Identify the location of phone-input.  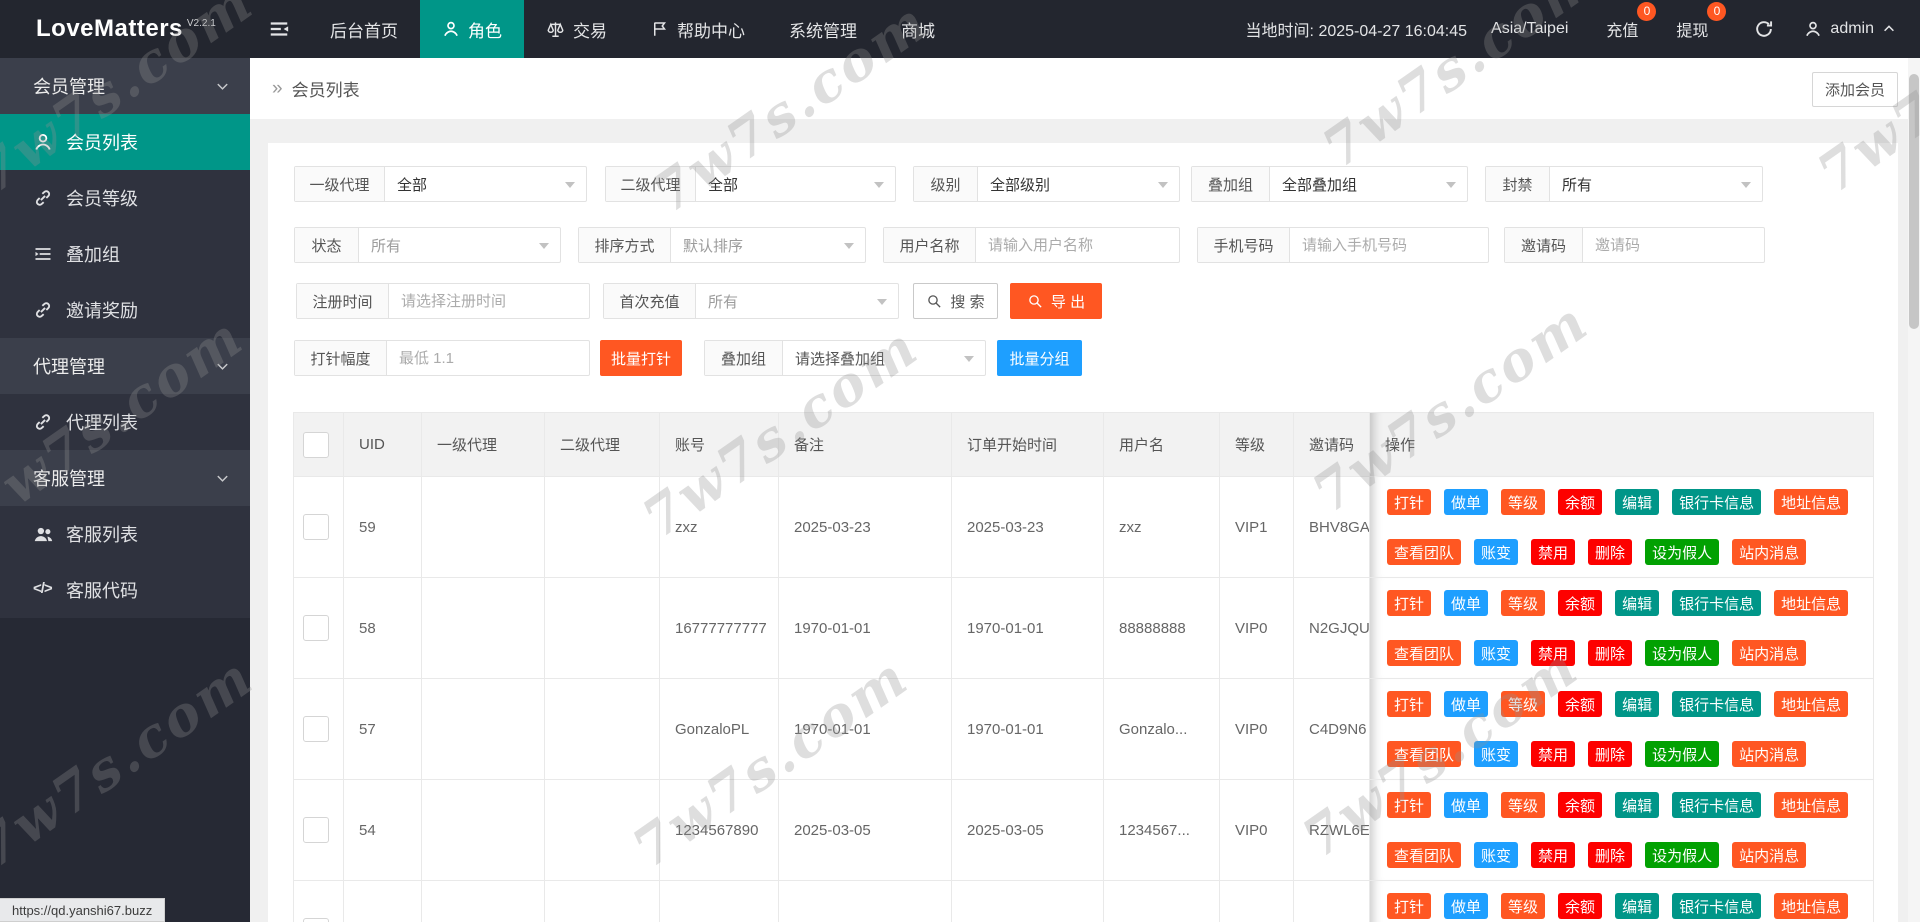
(1389, 245).